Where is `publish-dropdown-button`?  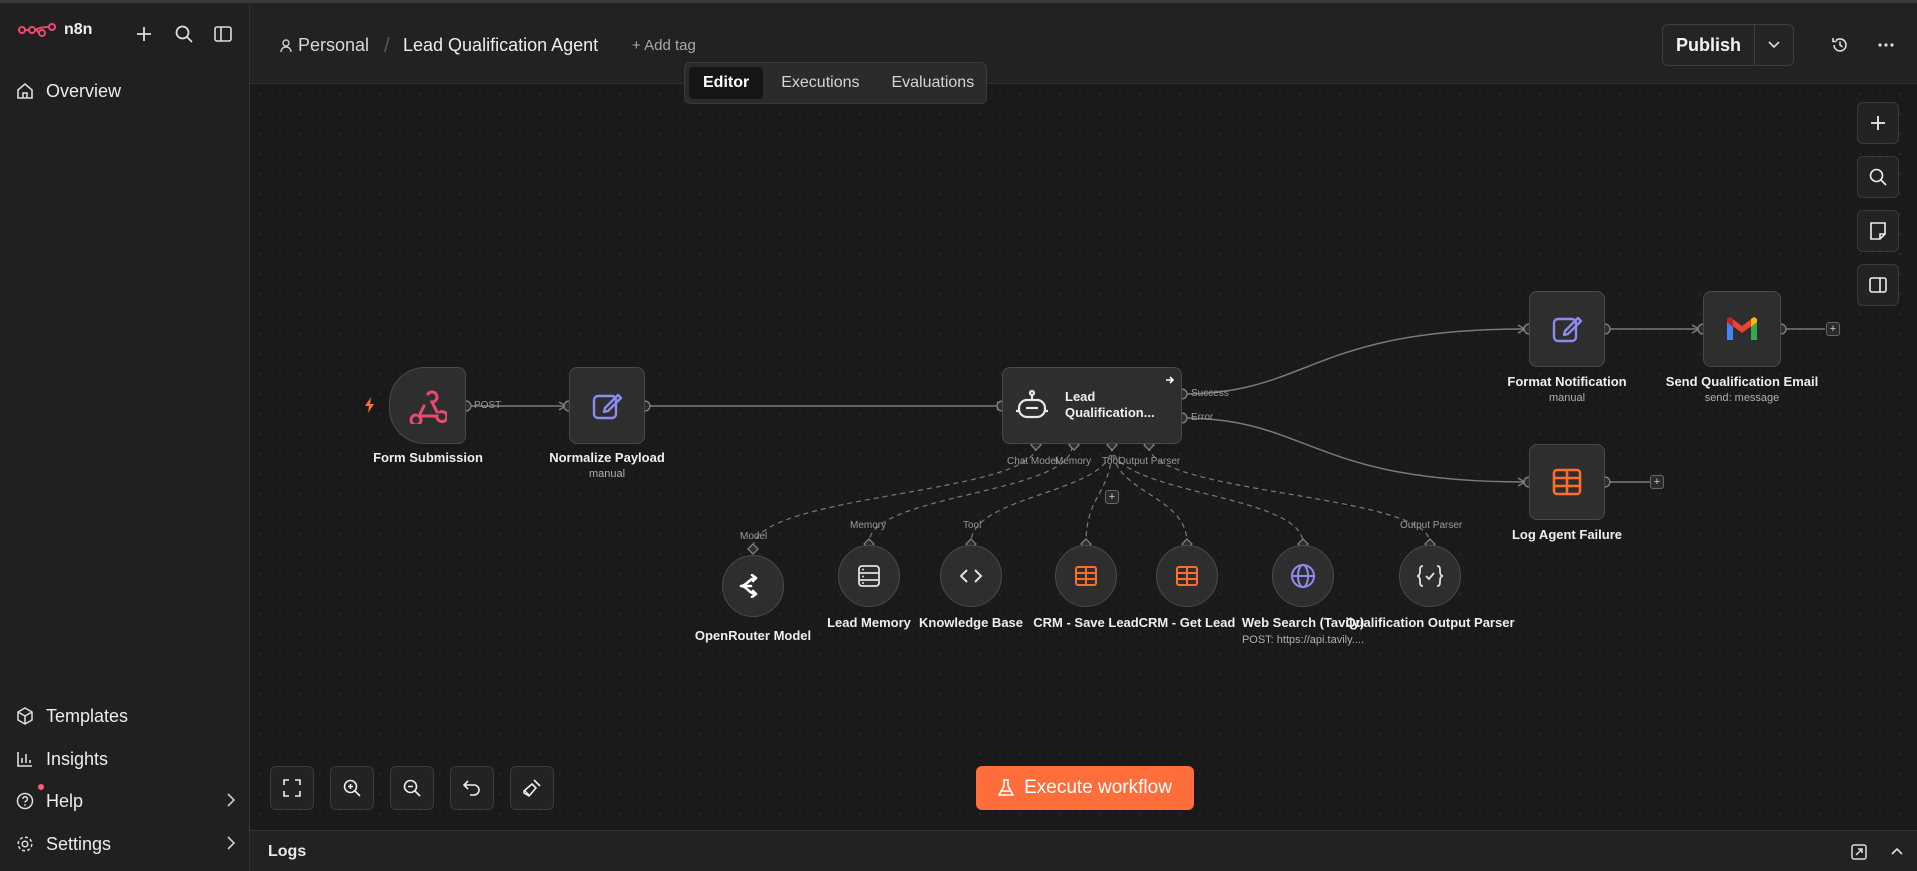
publish-dropdown-button is located at coordinates (1774, 45).